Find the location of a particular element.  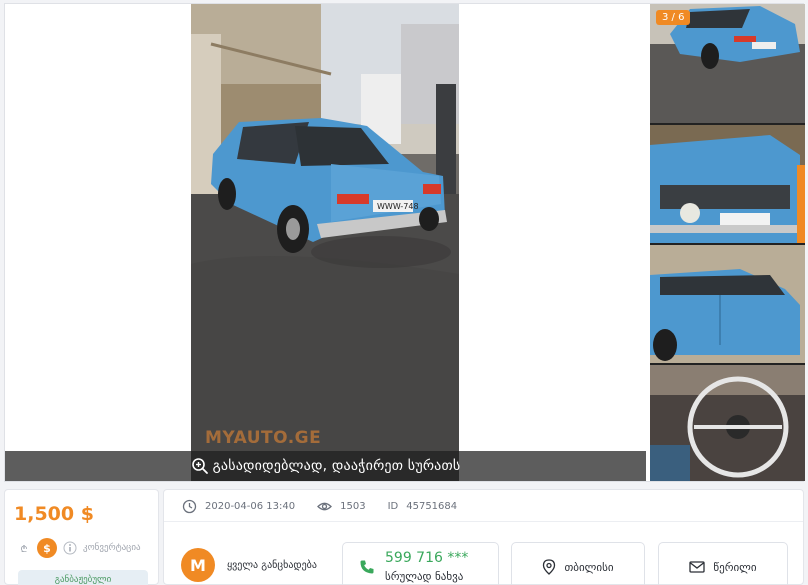

thumbnail-scrollbar is located at coordinates (801, 204).